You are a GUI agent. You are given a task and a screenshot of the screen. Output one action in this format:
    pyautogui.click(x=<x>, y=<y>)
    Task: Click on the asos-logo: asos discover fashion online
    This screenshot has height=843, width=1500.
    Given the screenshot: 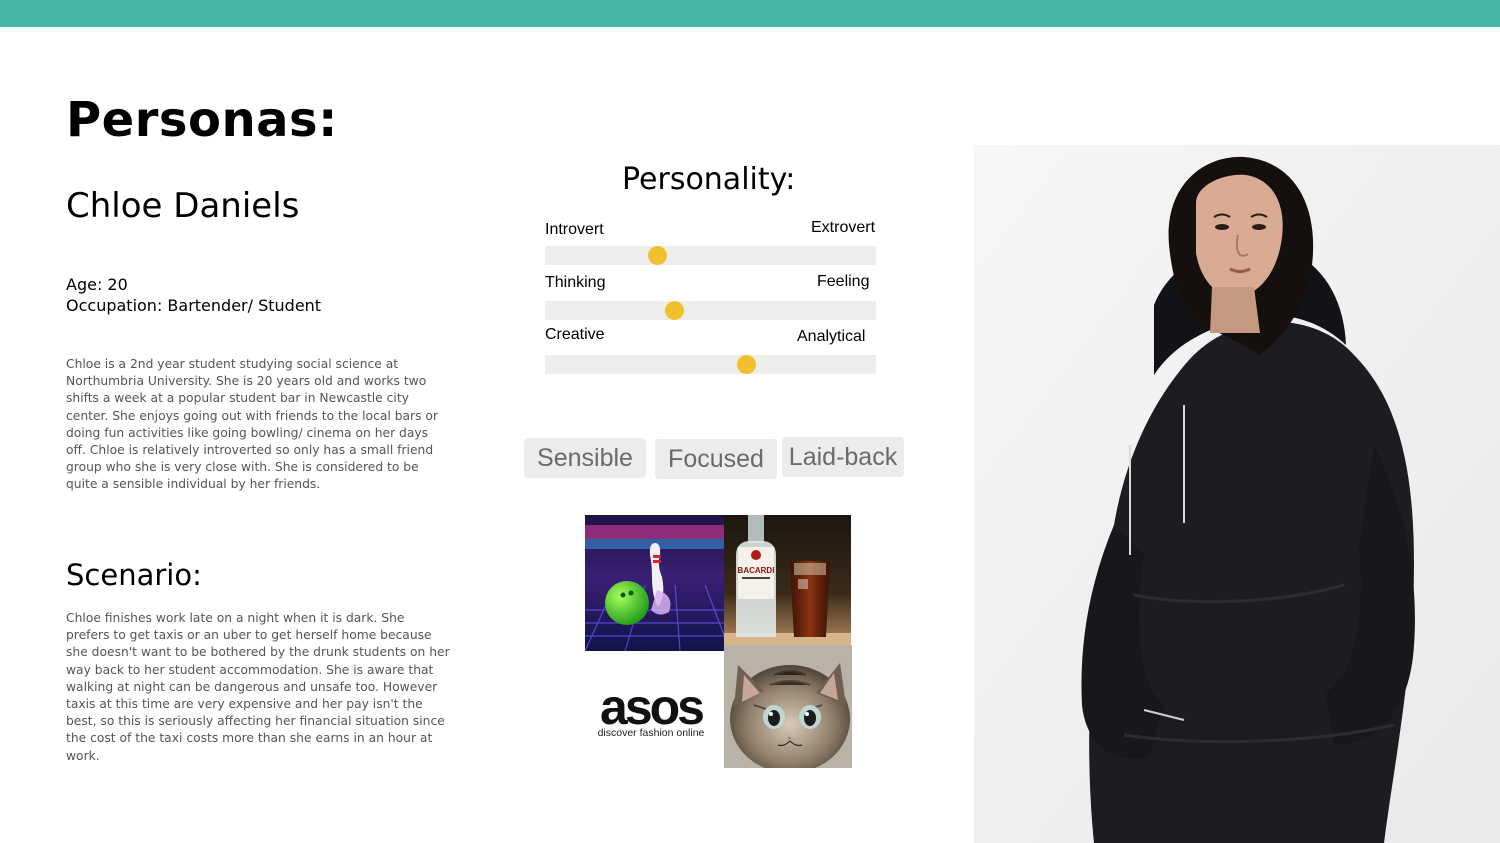 What is the action you would take?
    pyautogui.click(x=654, y=709)
    